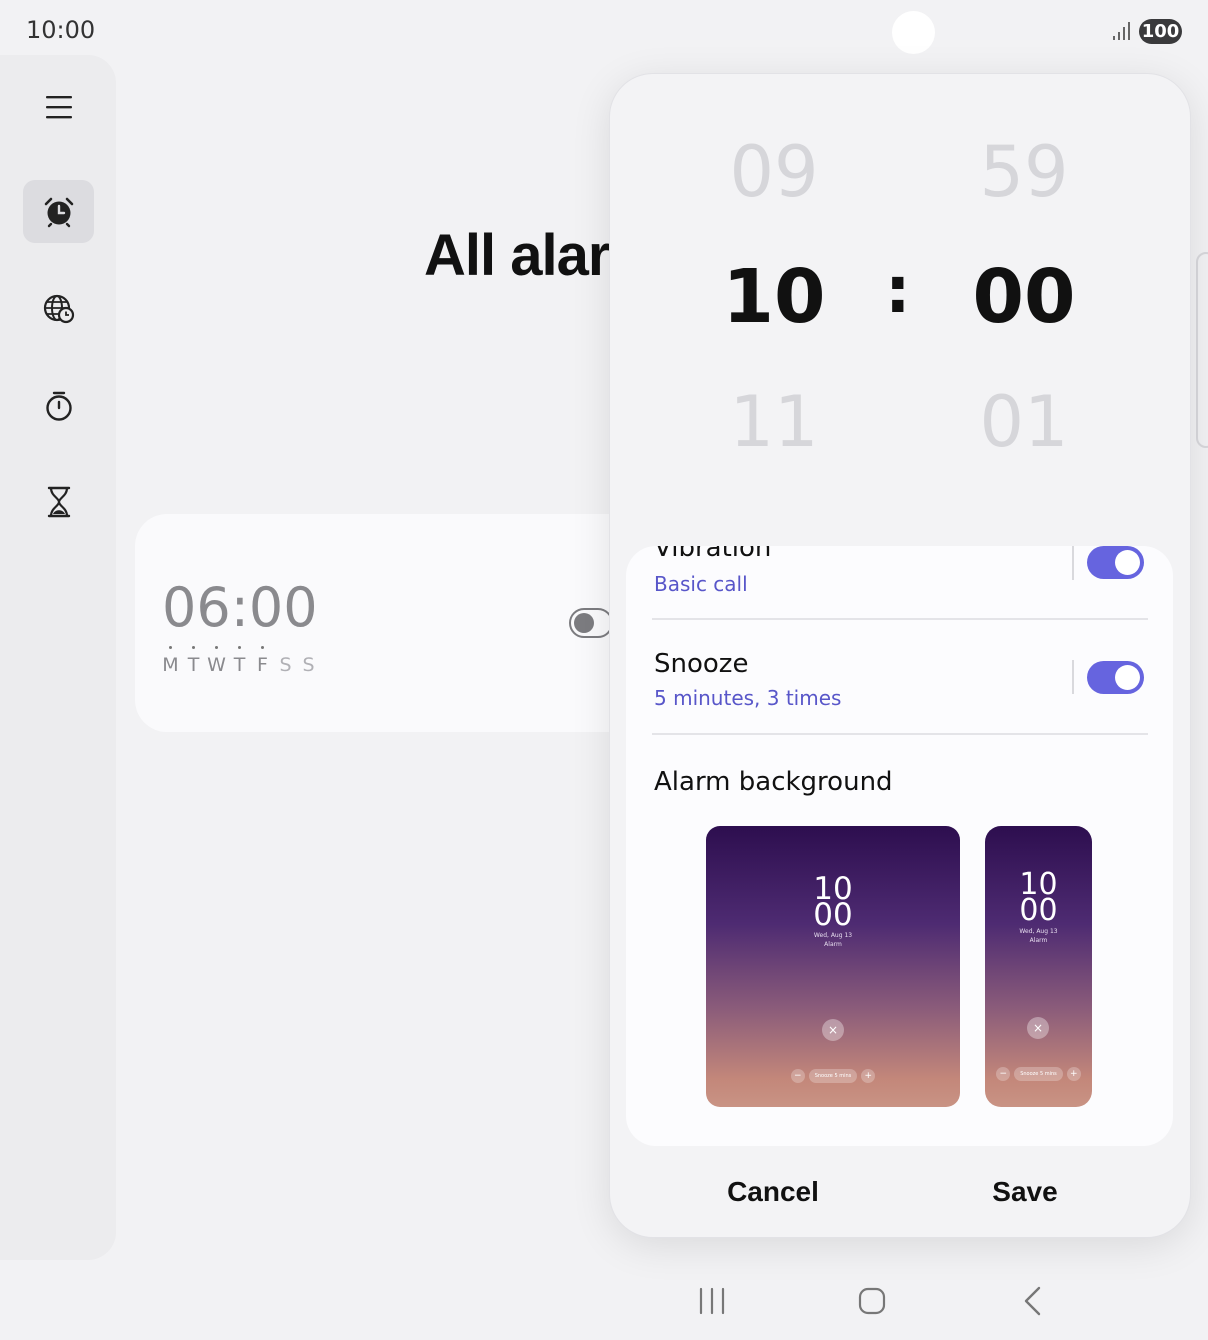 This screenshot has width=1208, height=1340. What do you see at coordinates (712, 554) in the screenshot?
I see `vibration-title: Vibration` at bounding box center [712, 554].